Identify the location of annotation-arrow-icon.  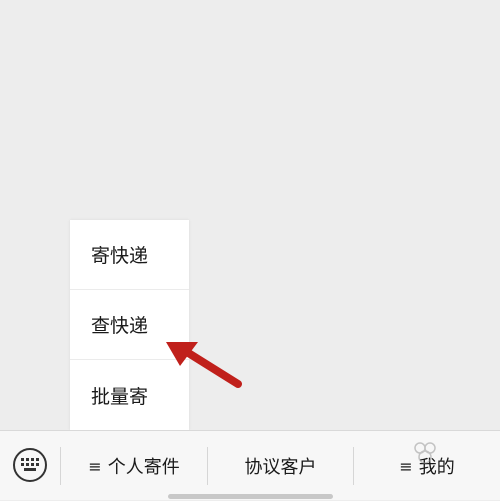
(204, 365).